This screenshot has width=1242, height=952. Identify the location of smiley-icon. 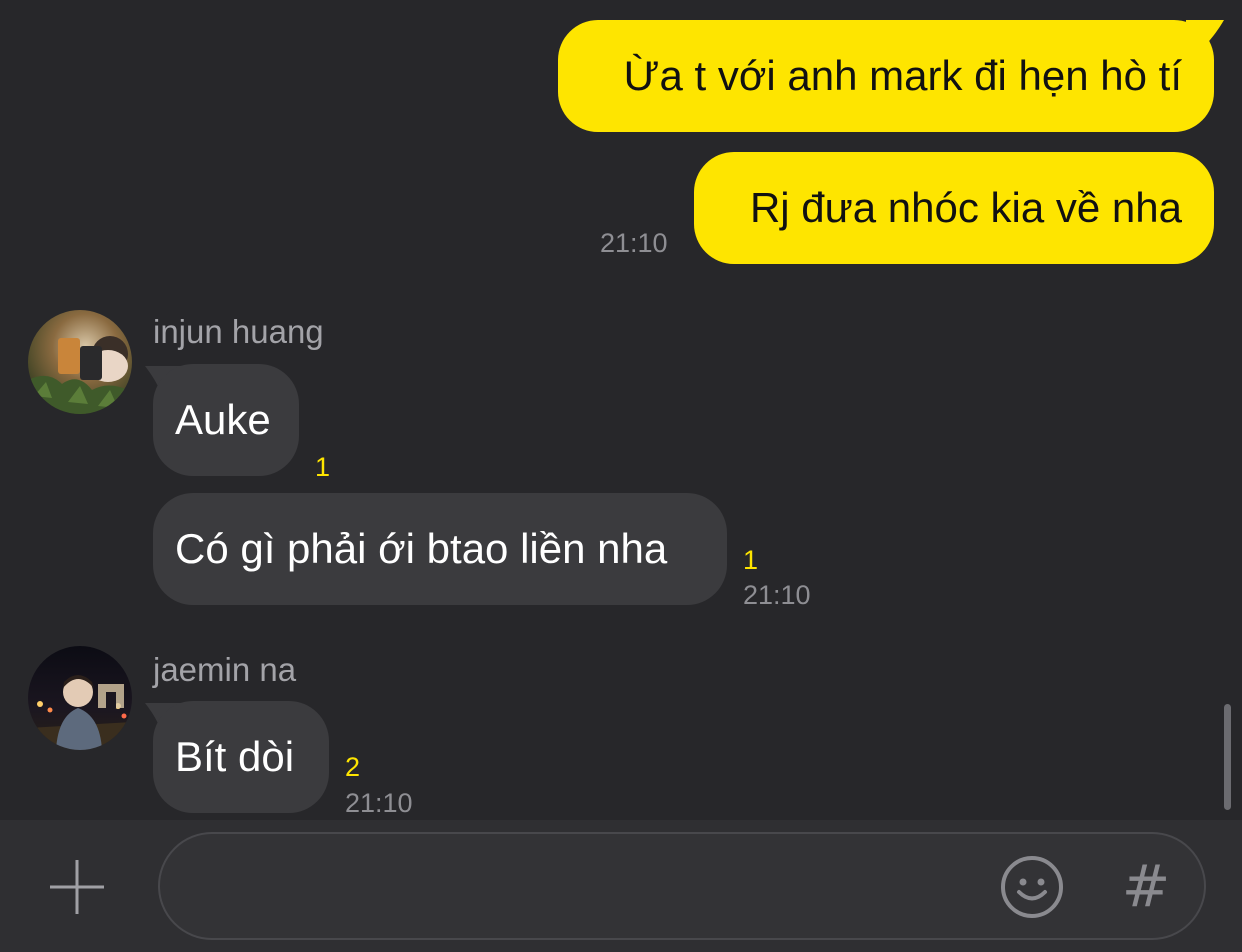
(1032, 887).